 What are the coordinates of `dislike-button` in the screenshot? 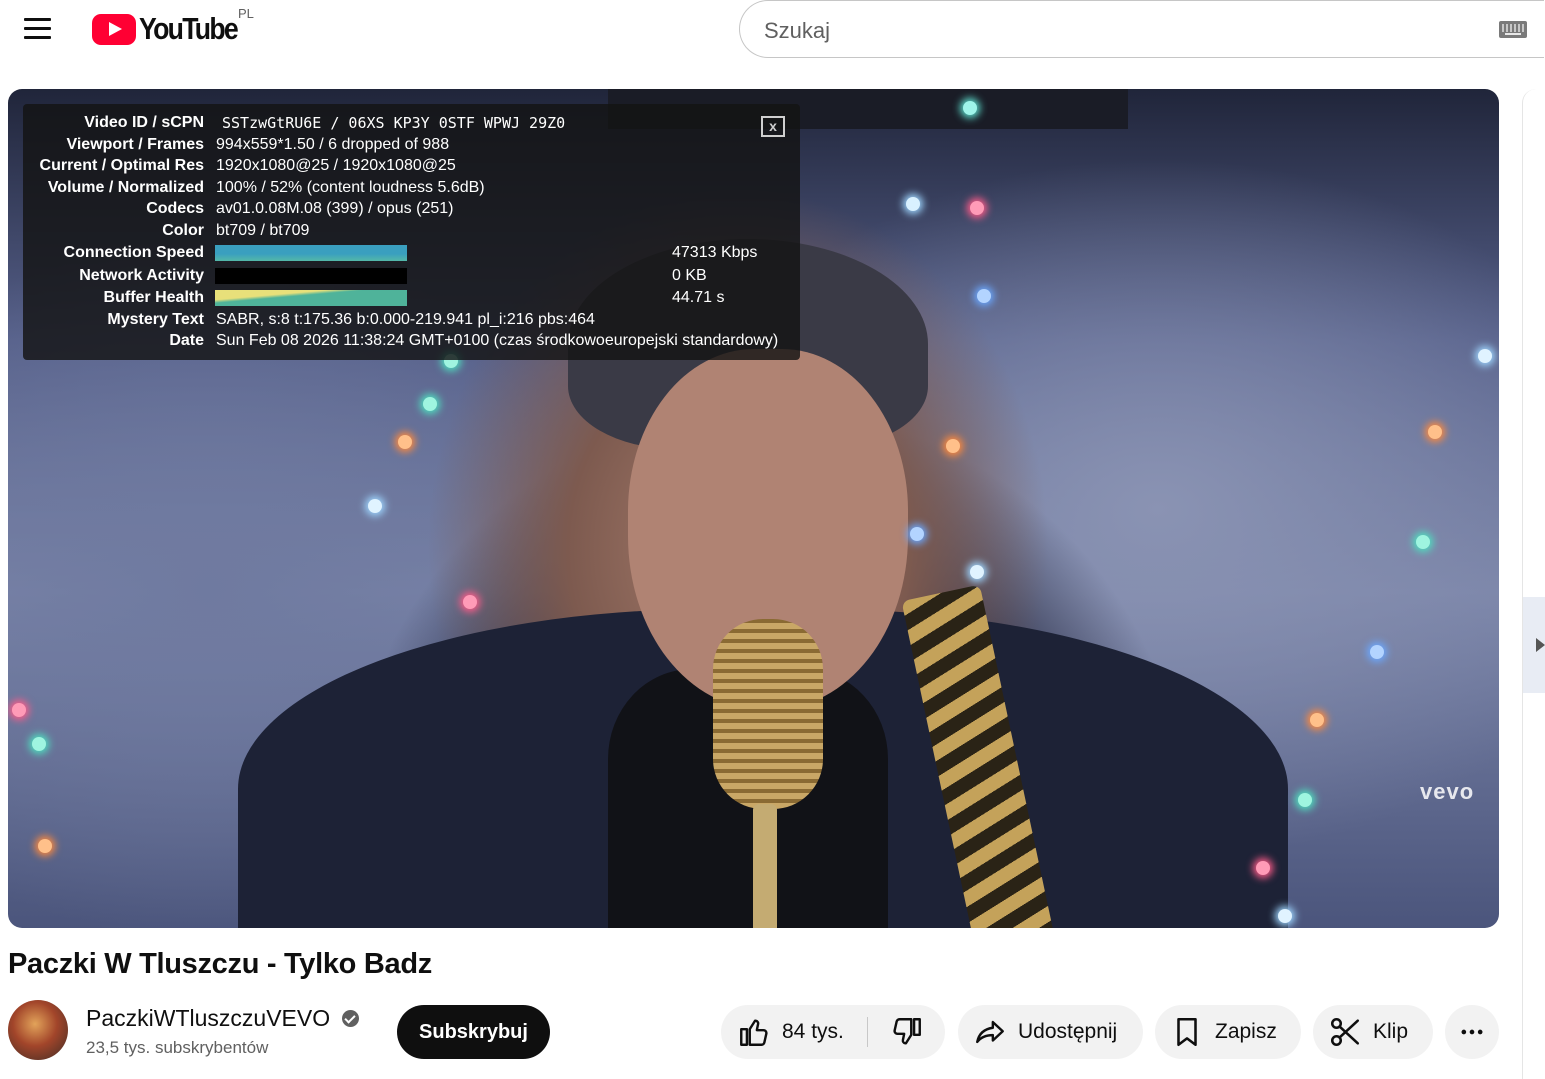 It's located at (906, 1032).